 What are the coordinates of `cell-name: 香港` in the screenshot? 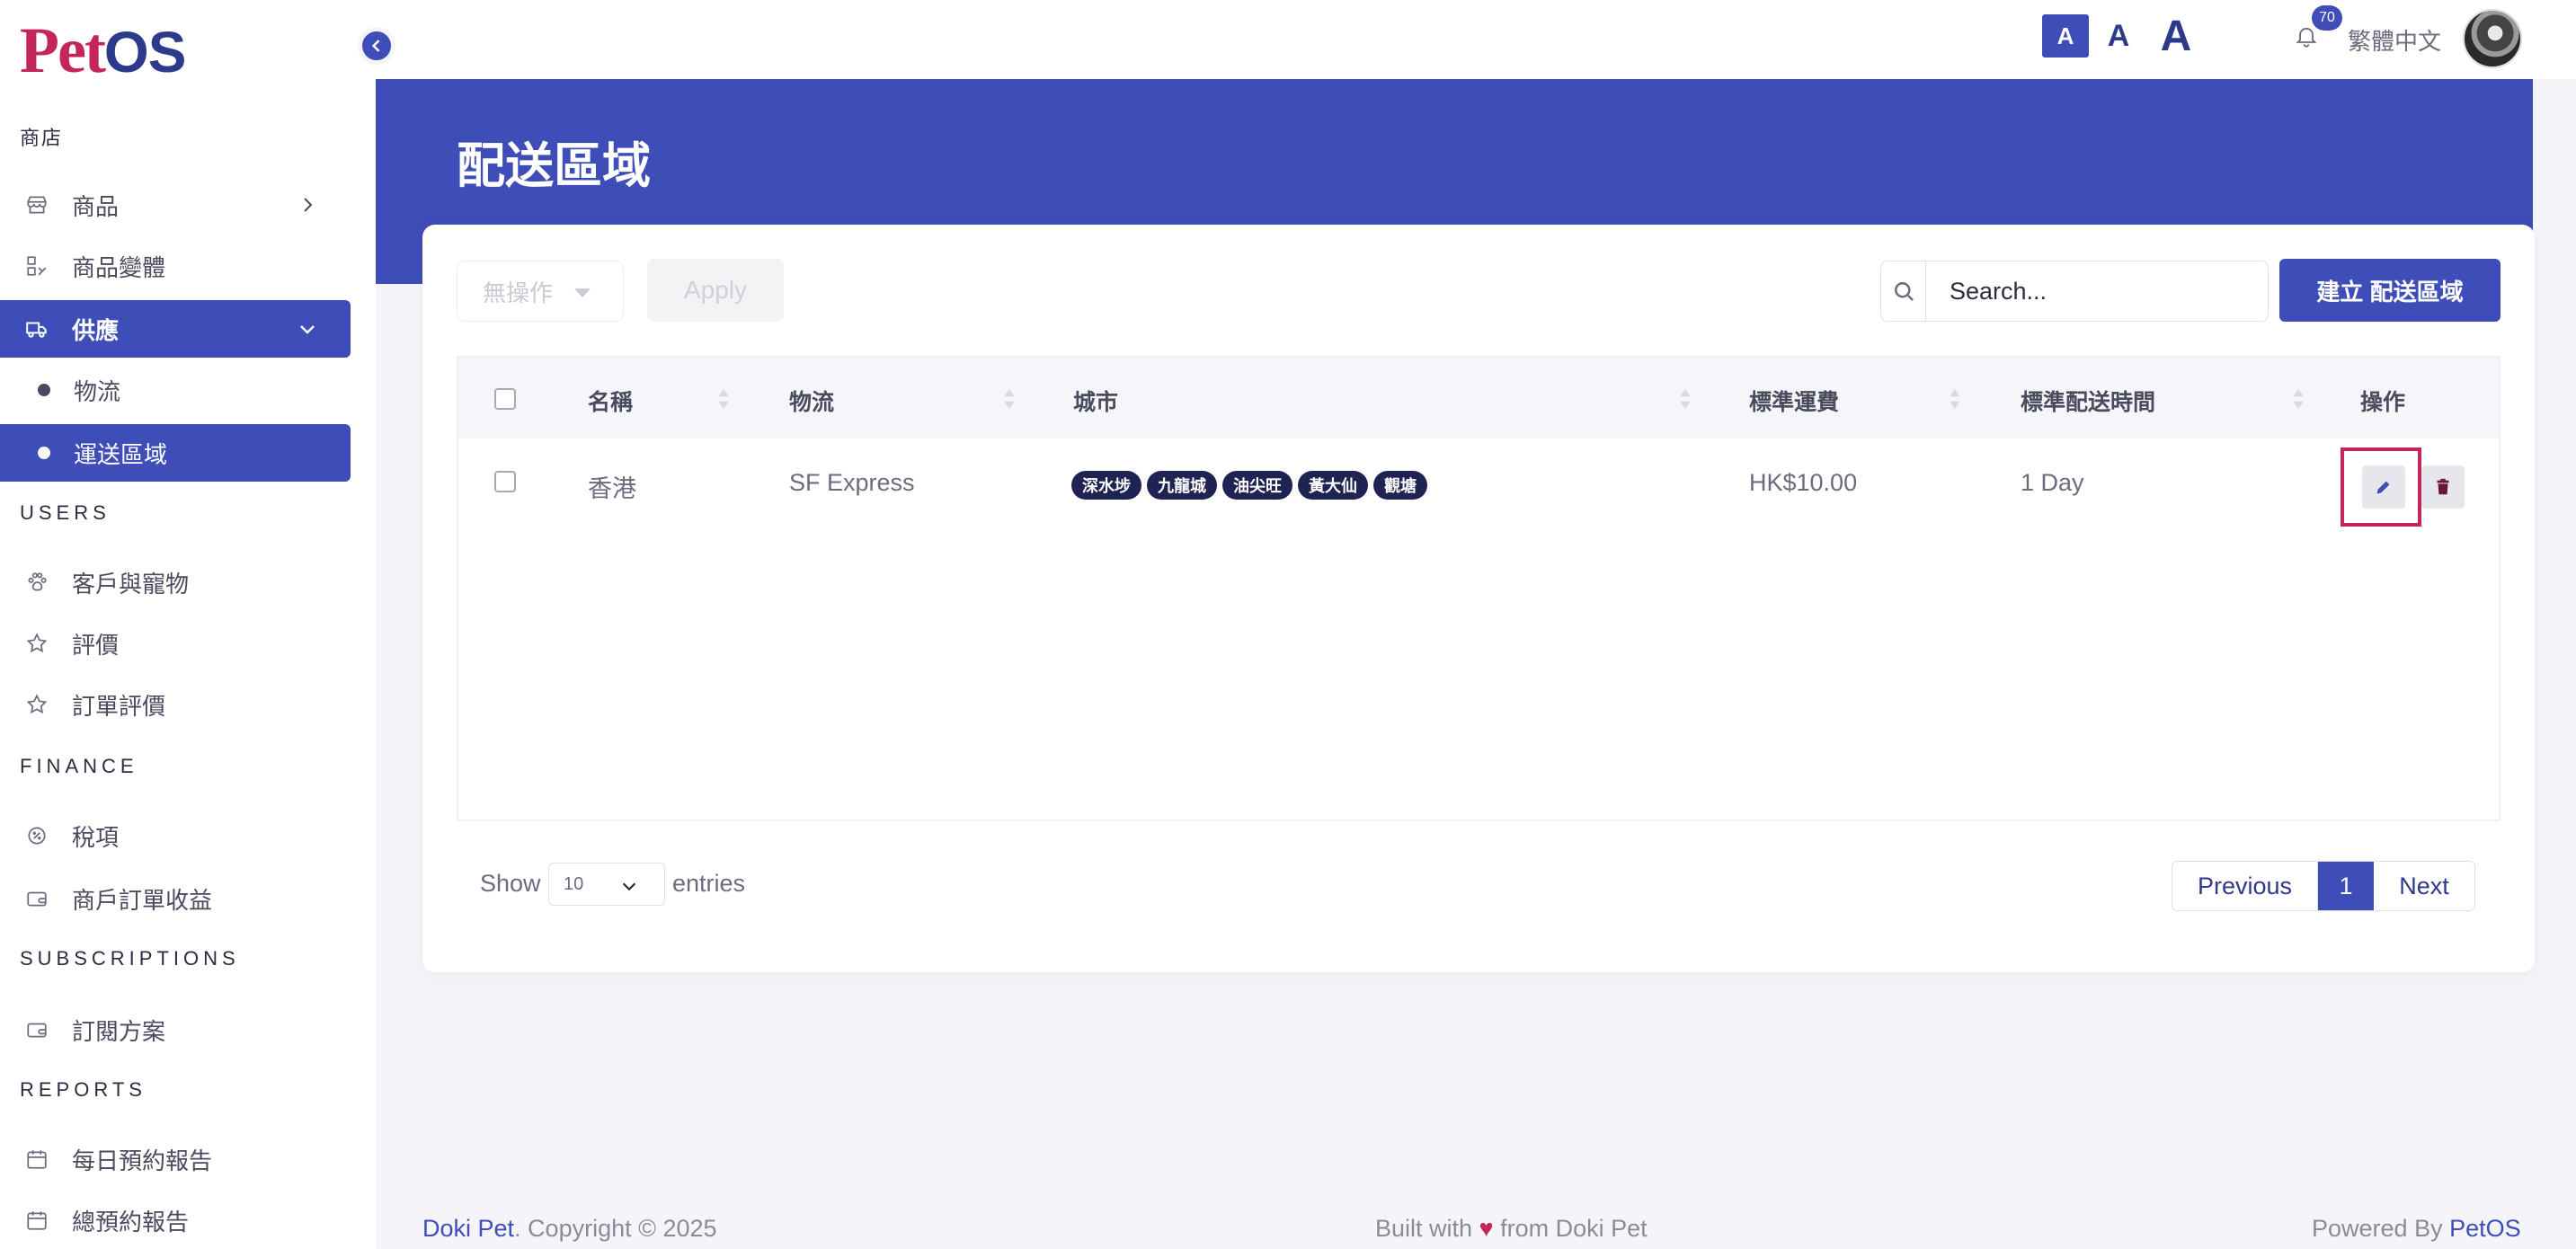 It's located at (612, 488).